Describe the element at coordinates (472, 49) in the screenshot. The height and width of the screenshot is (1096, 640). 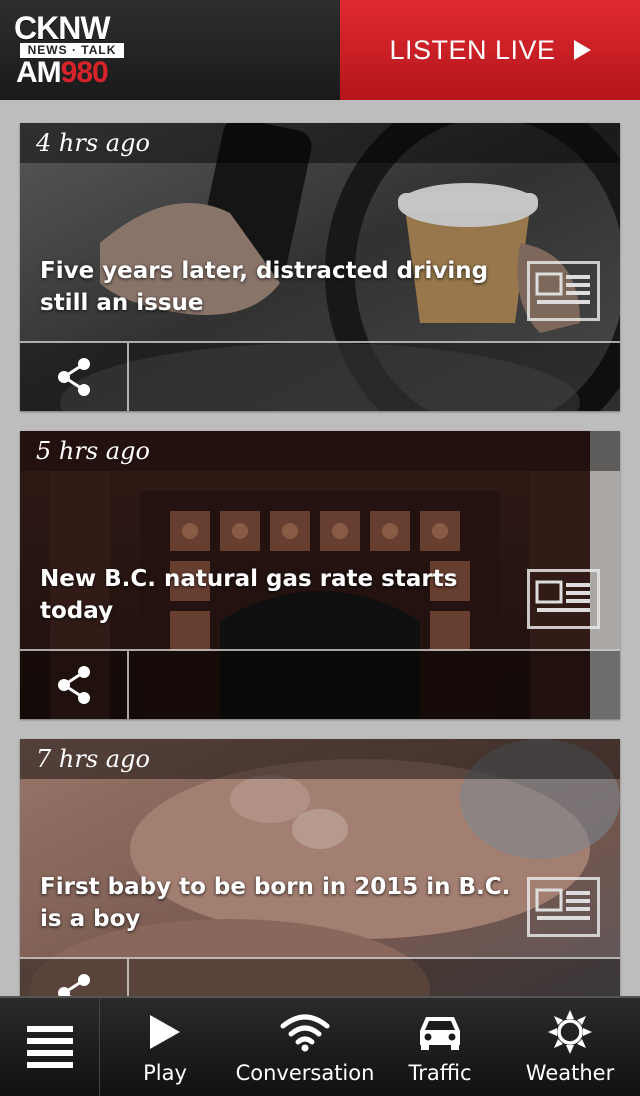
I see `listen-live-label: LISTEN LIVE` at that location.